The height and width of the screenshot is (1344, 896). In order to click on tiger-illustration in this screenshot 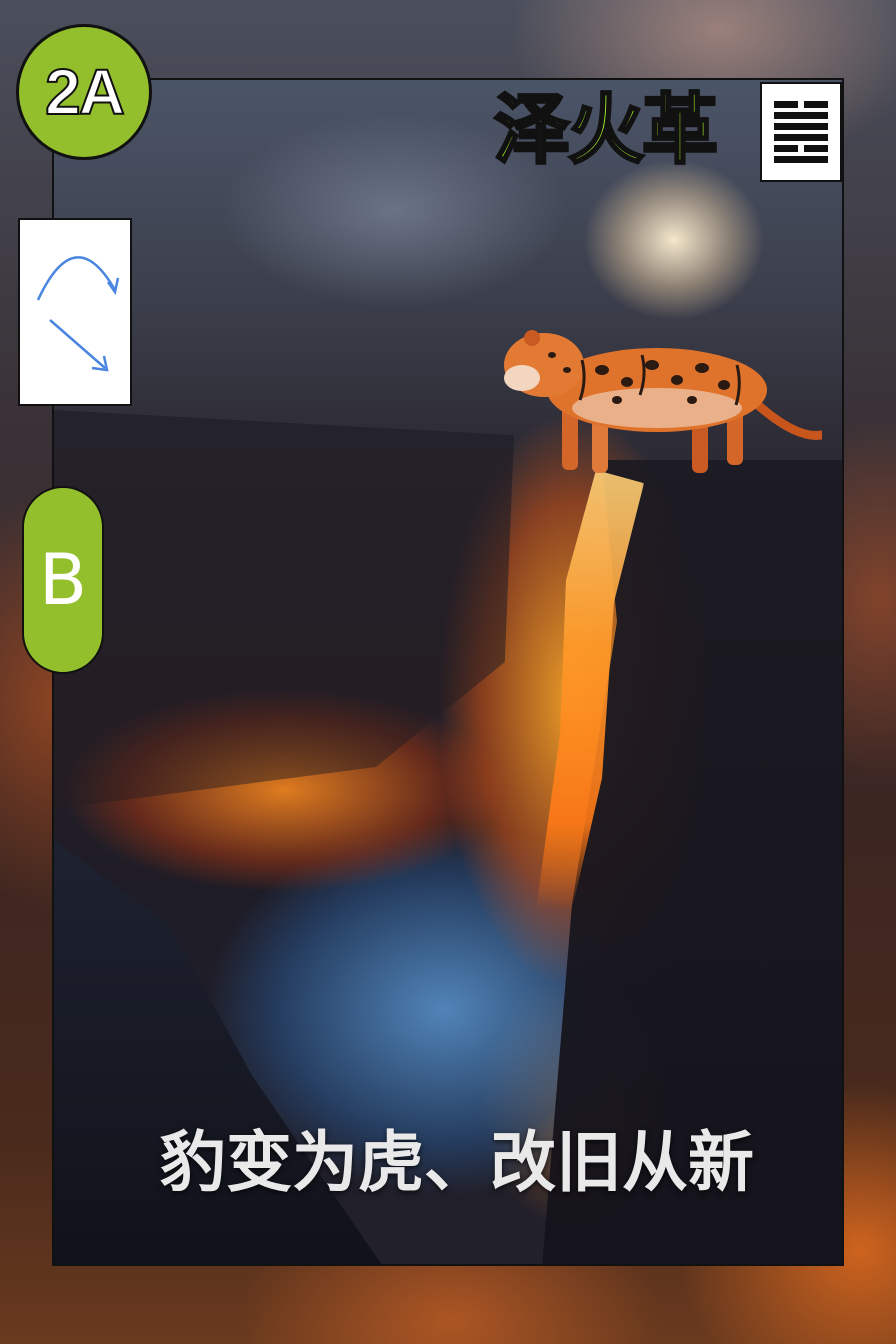, I will do `click(663, 401)`.